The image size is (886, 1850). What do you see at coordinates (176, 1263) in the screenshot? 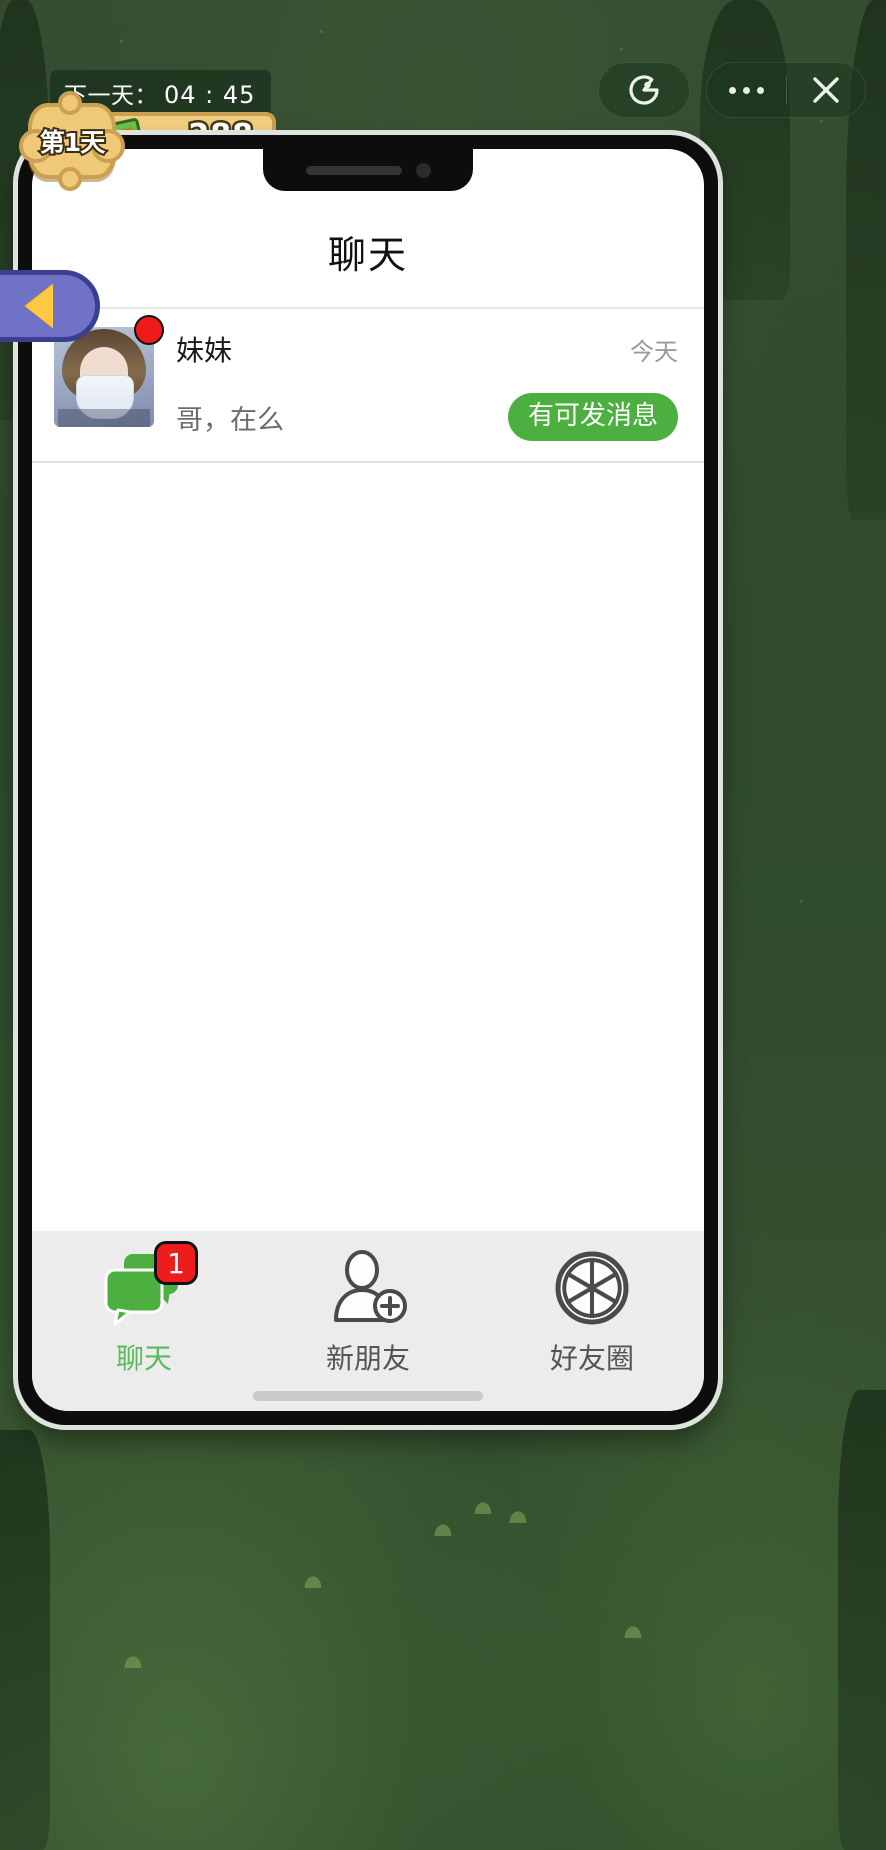
I see `chat-unread-badge: 1` at bounding box center [176, 1263].